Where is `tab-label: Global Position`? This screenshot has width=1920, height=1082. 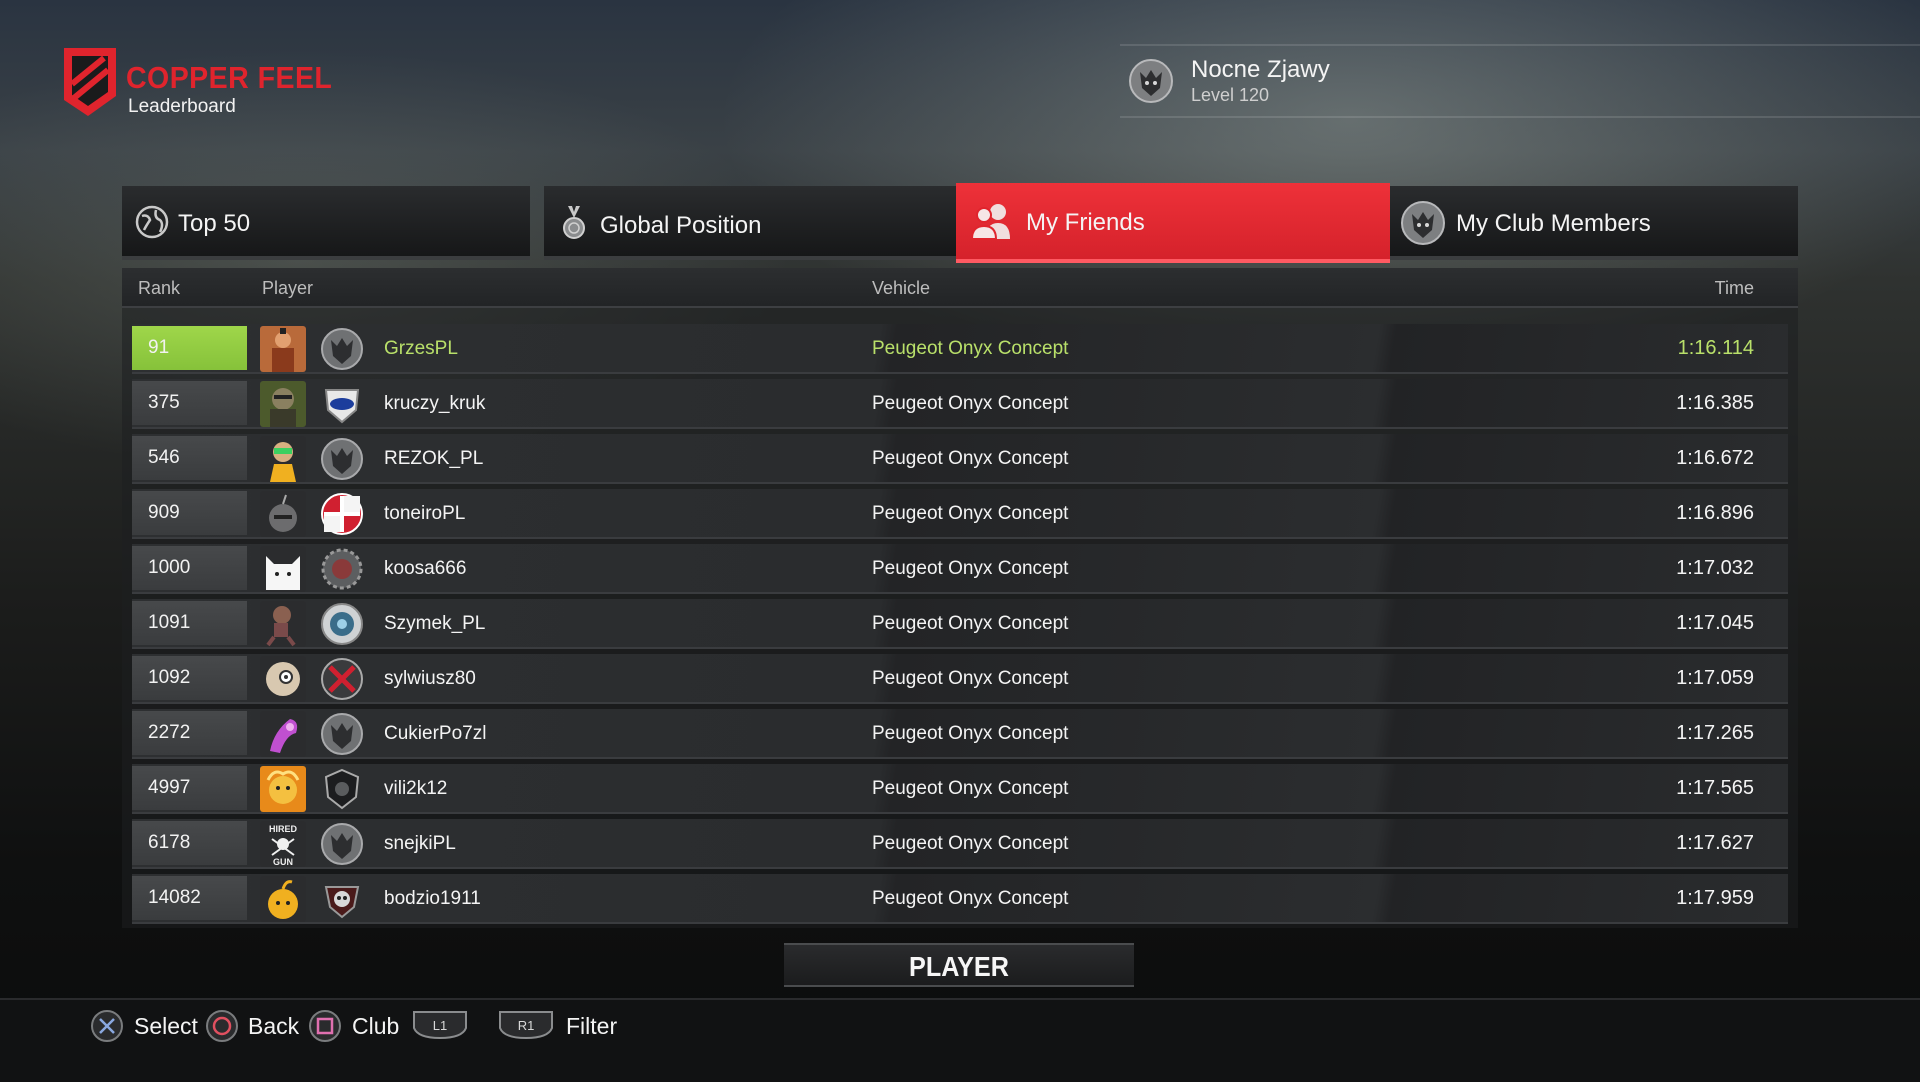 tab-label: Global Position is located at coordinates (681, 225).